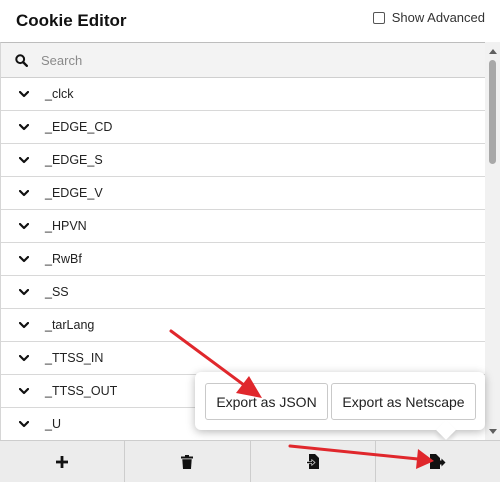 The width and height of the screenshot is (500, 482). What do you see at coordinates (492, 51) in the screenshot?
I see `scroll-up-arrow-icon` at bounding box center [492, 51].